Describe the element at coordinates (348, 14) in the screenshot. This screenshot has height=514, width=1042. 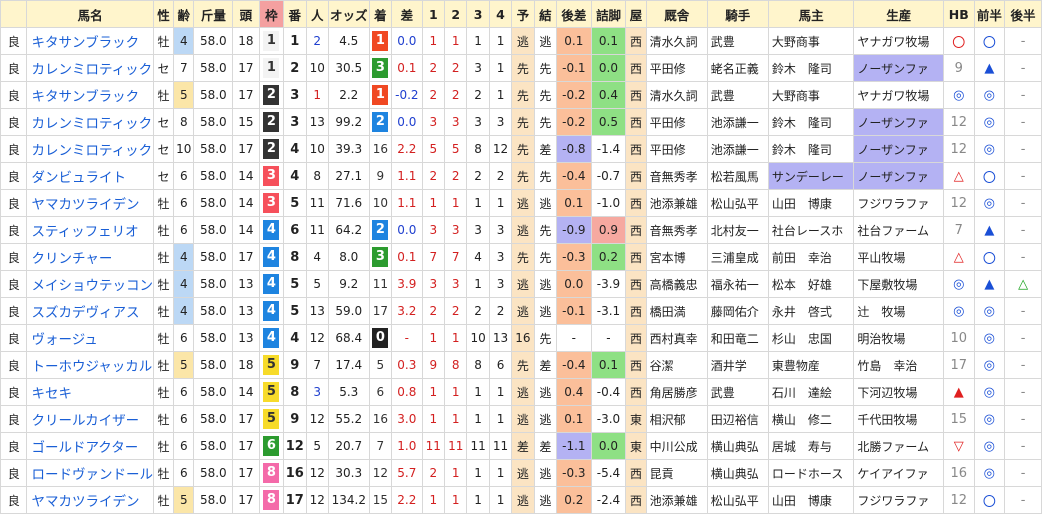
I see `header-cell: オッズ` at that location.